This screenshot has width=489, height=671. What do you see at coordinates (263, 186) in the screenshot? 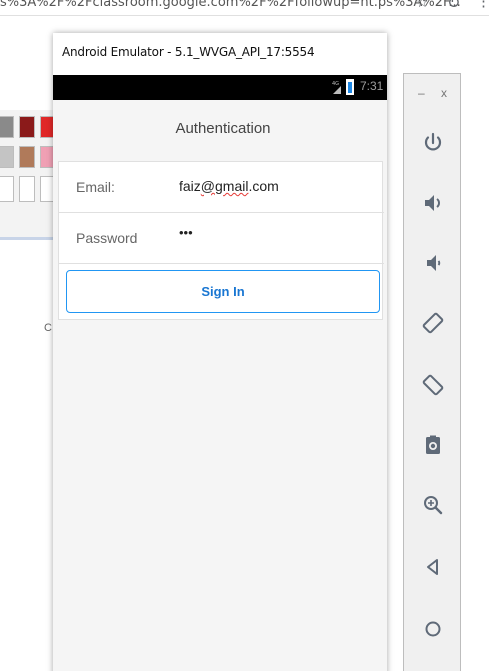
I see `email-value-suffix: .com` at bounding box center [263, 186].